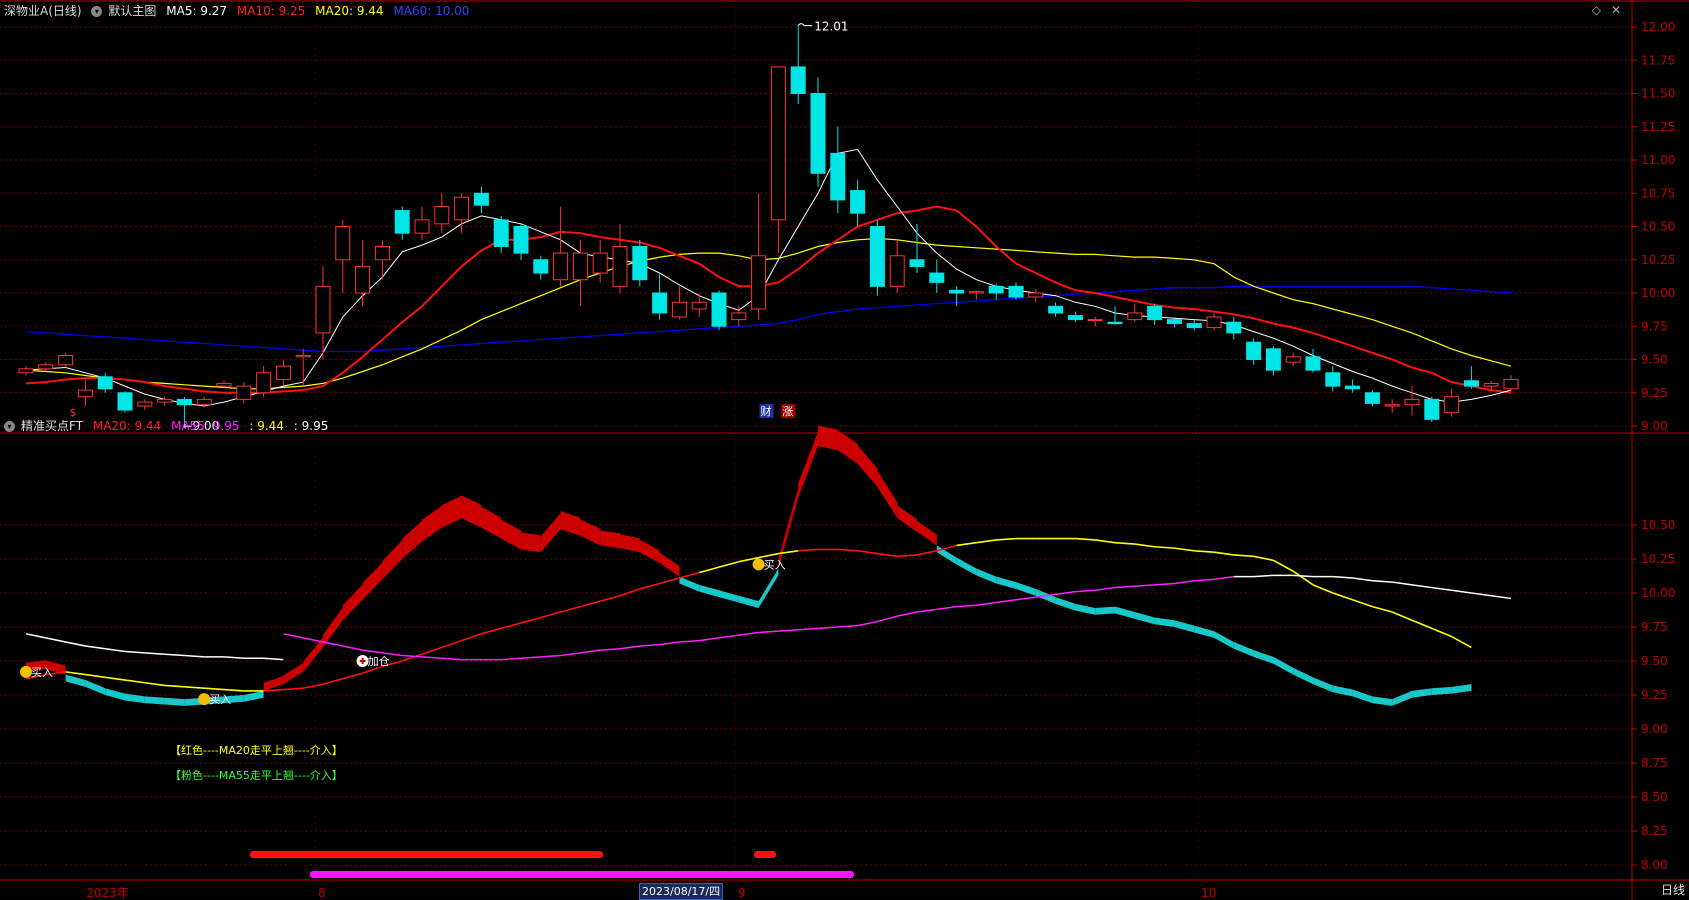 Image resolution: width=1689 pixels, height=900 pixels. Describe the element at coordinates (52, 426) in the screenshot. I see `sub-indicator-name: 精准买点FT` at that location.